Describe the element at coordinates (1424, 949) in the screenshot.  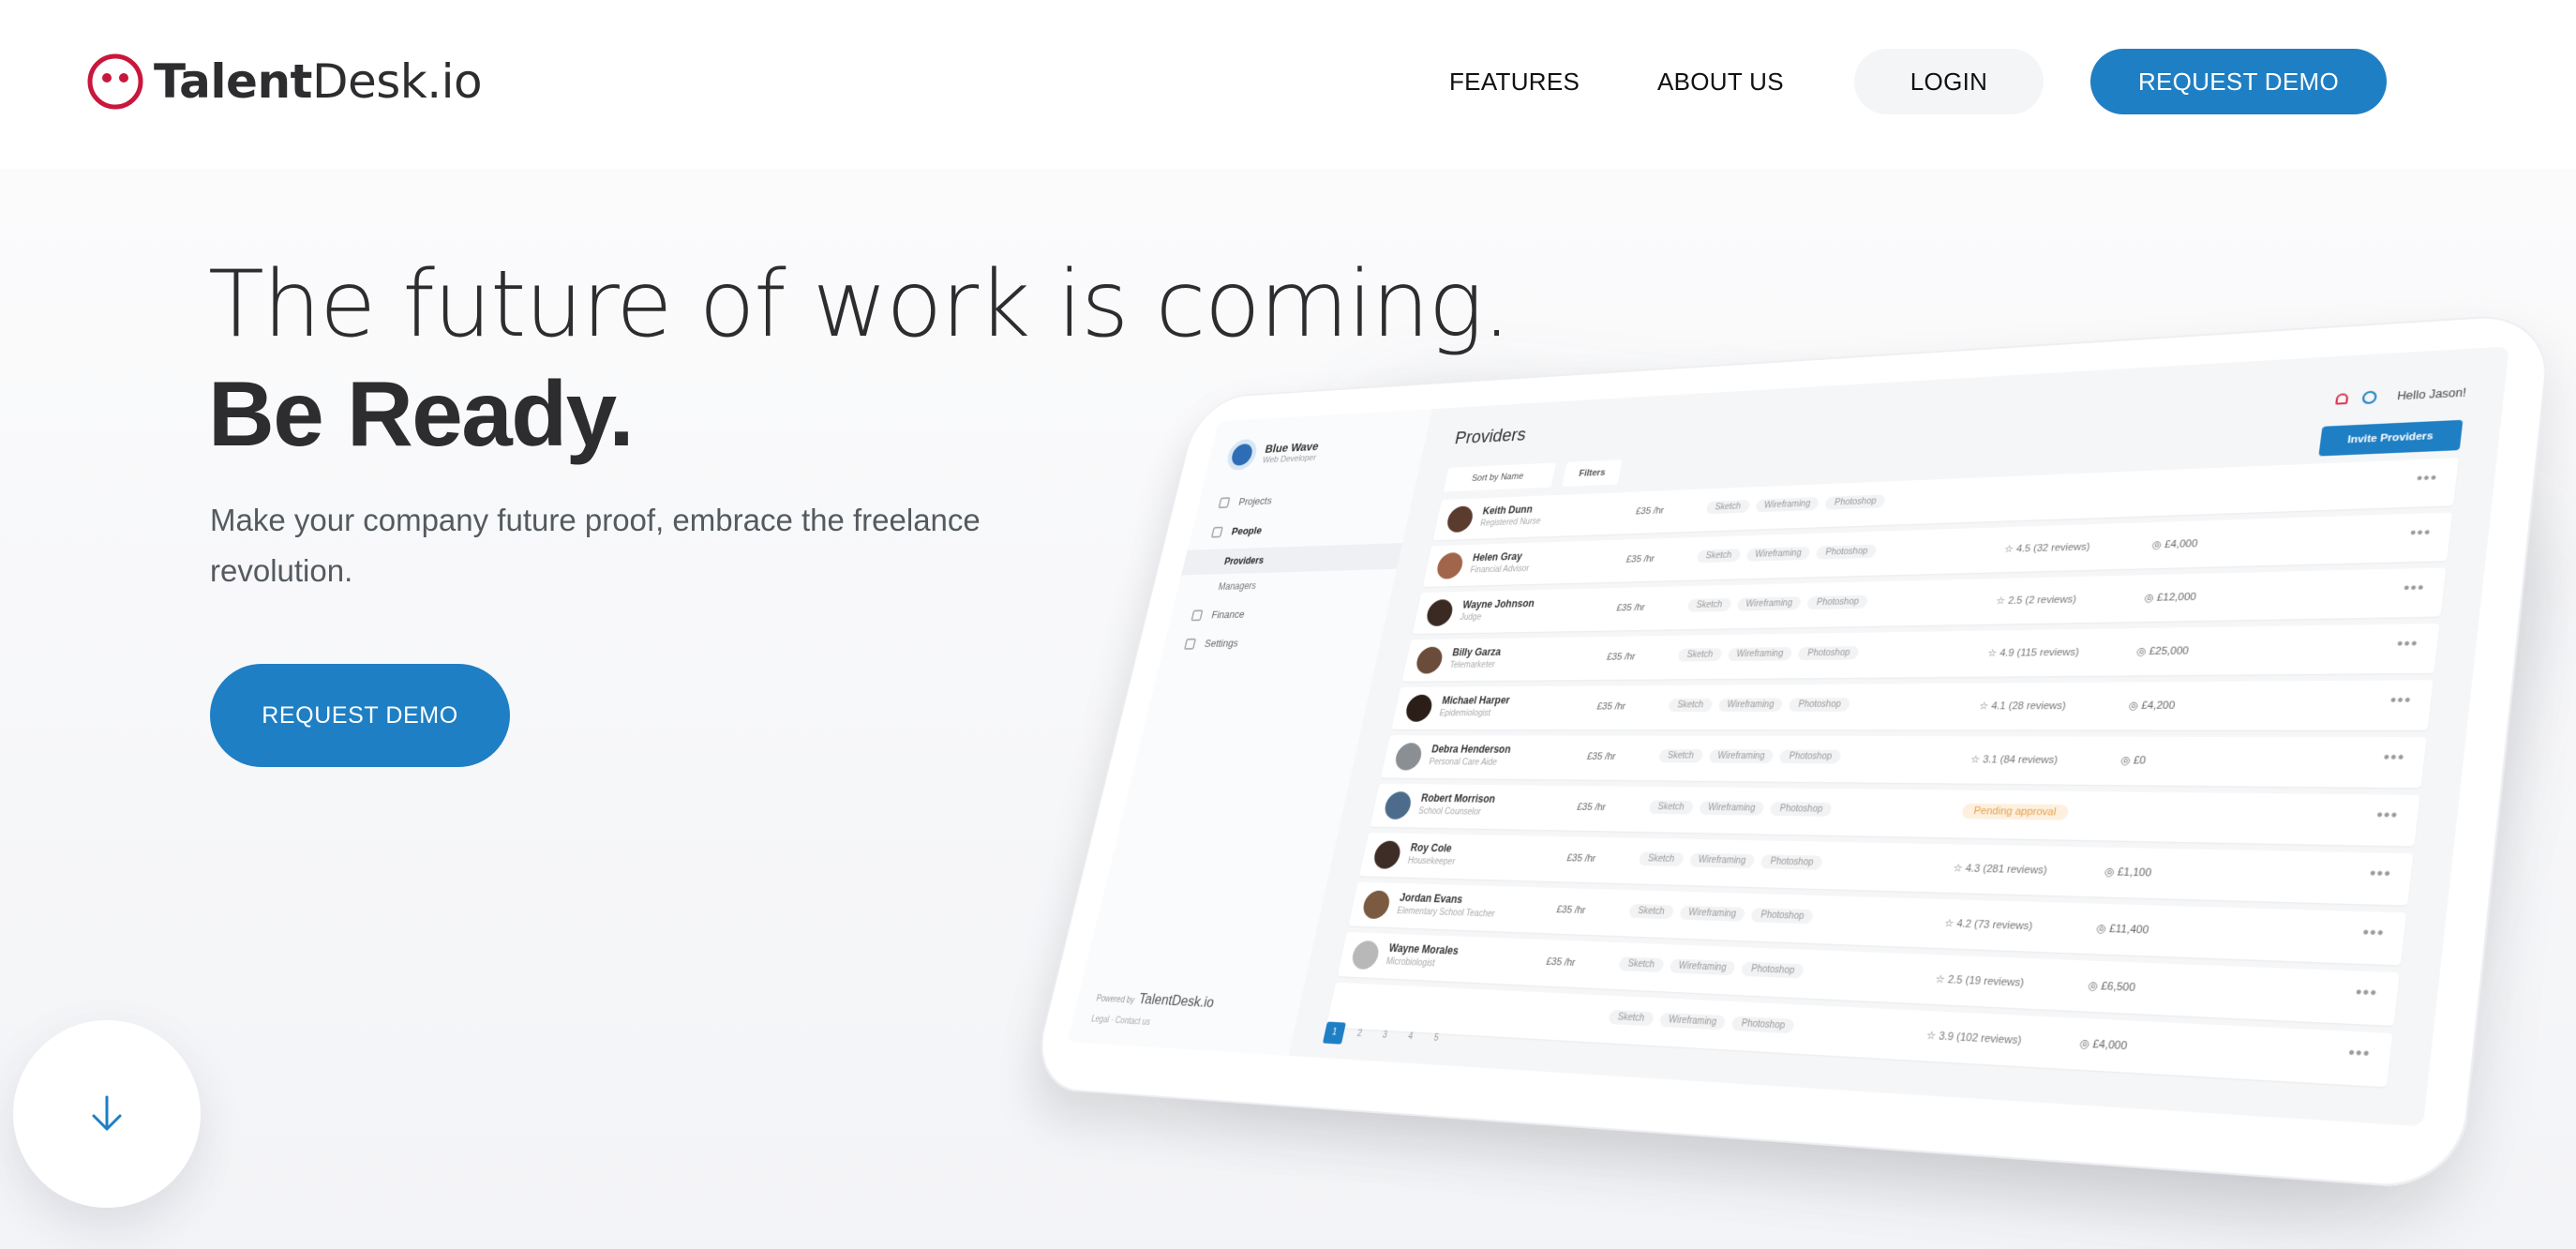
I see `provider-name: Wayne Morales` at that location.